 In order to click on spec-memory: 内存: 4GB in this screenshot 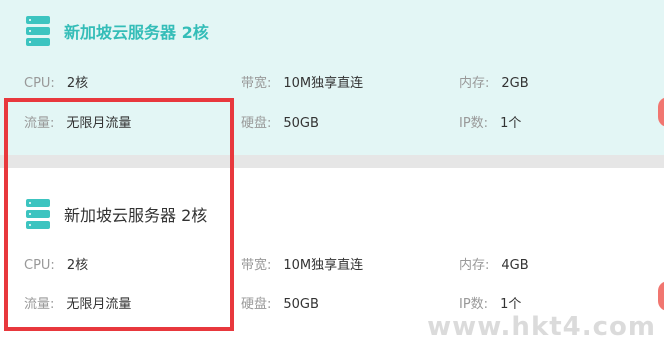, I will do `click(494, 263)`.